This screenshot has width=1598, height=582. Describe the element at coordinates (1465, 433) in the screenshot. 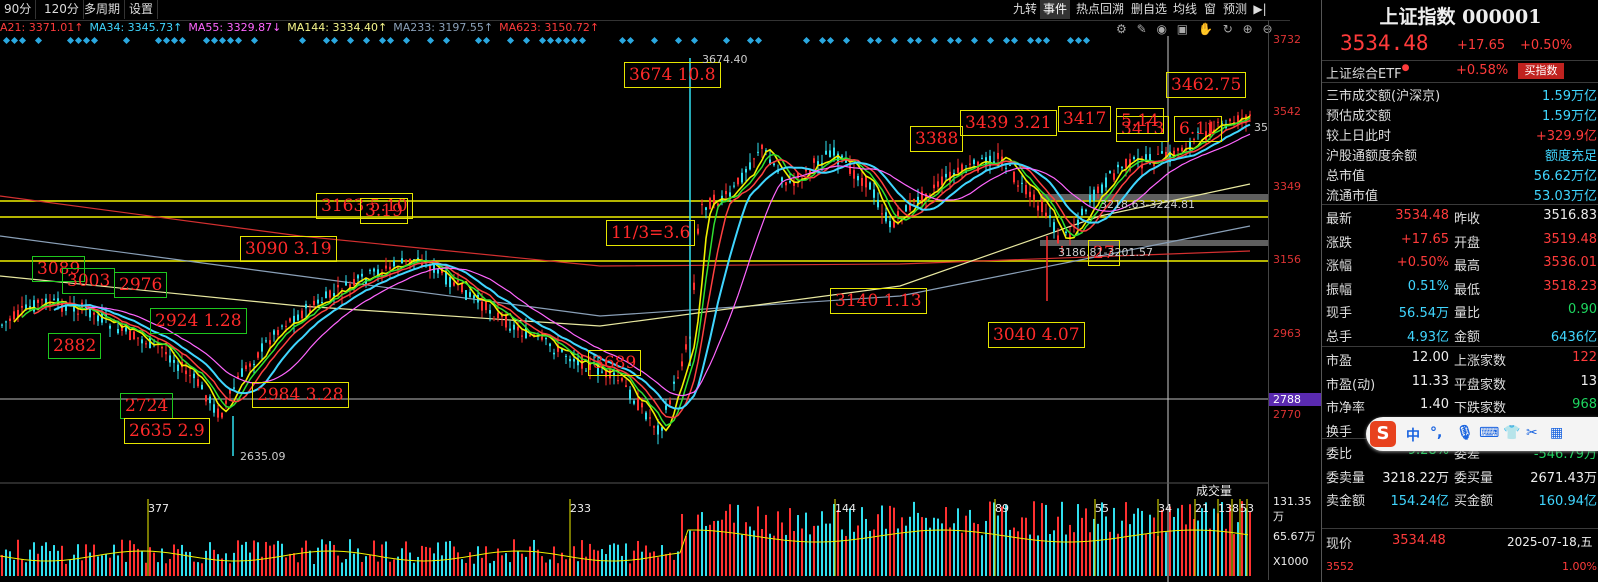

I see `mic-icon: 🎙` at that location.